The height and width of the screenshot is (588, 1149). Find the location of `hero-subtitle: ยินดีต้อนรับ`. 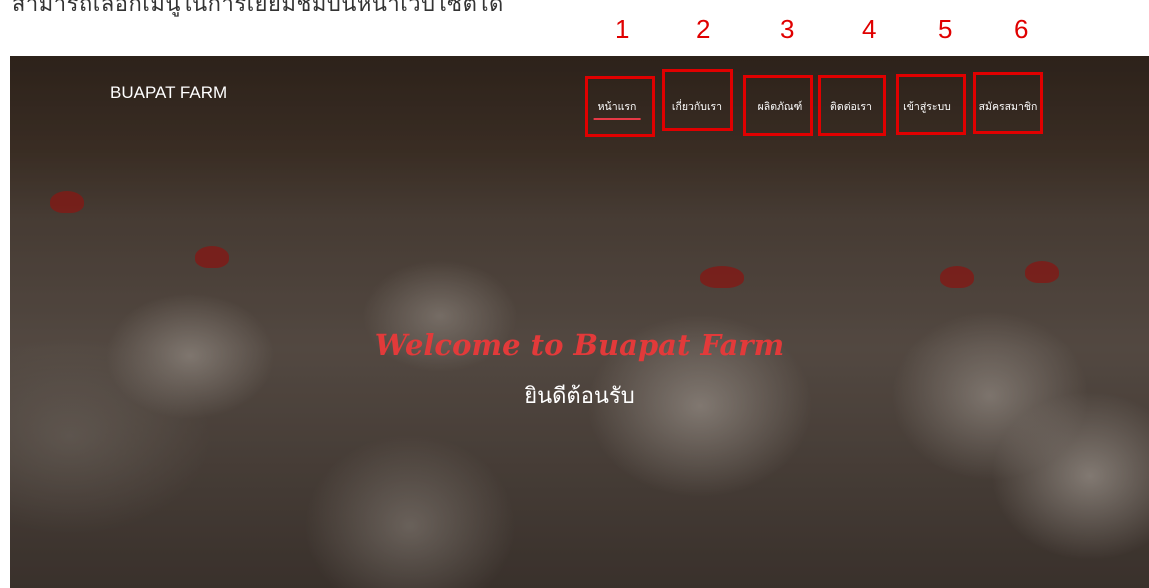

hero-subtitle: ยินดีต้อนรับ is located at coordinates (579, 396).